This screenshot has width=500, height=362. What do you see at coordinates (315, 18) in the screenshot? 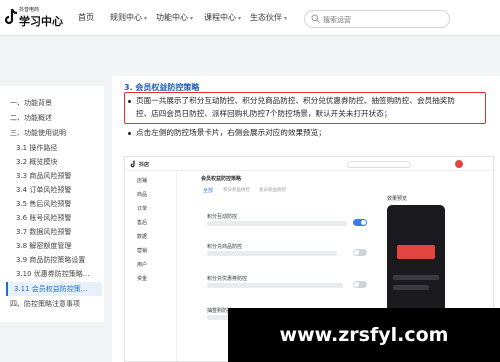
I see `search-icon` at bounding box center [315, 18].